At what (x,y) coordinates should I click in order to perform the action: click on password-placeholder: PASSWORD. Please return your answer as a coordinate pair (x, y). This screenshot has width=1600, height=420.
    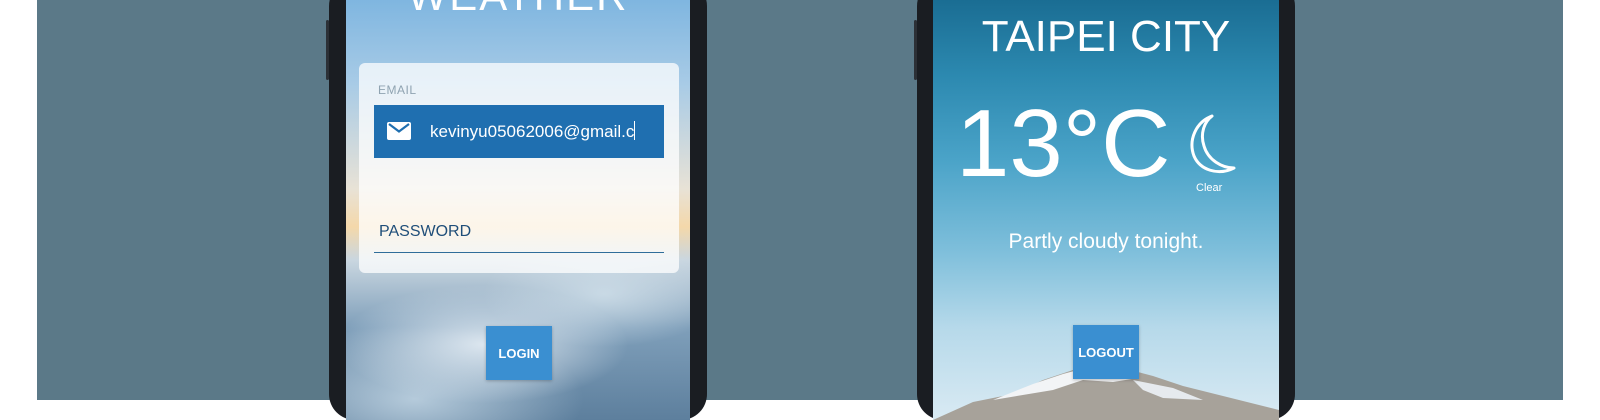
    Looking at the image, I should click on (425, 231).